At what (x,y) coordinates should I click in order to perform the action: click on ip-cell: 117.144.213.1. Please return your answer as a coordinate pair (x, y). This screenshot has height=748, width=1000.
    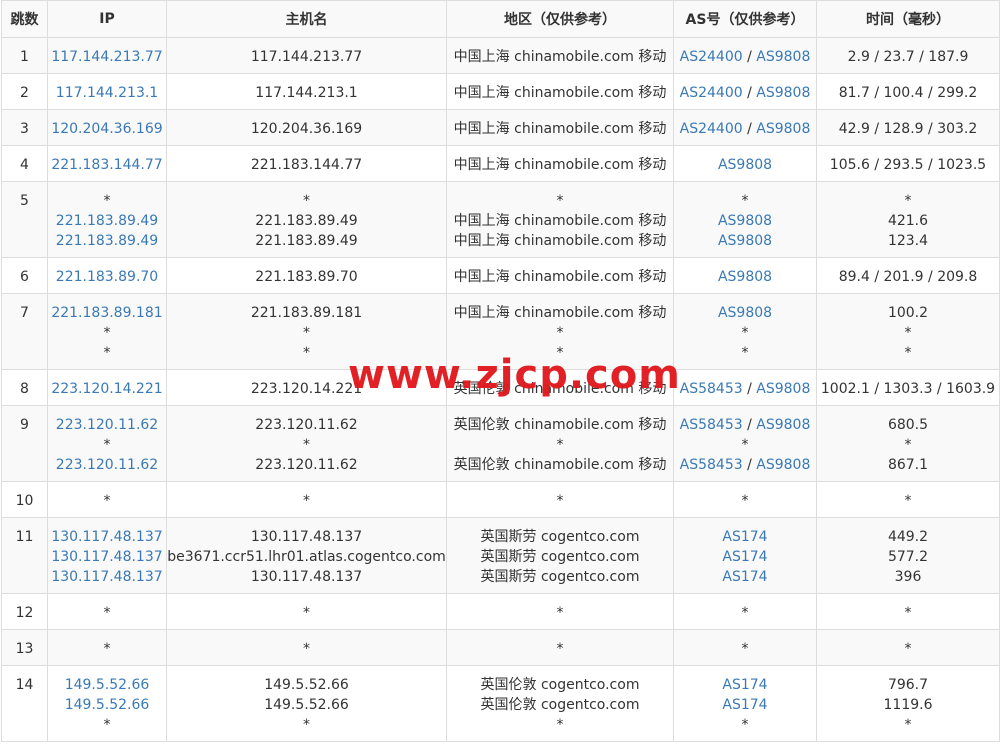
    Looking at the image, I should click on (107, 91).